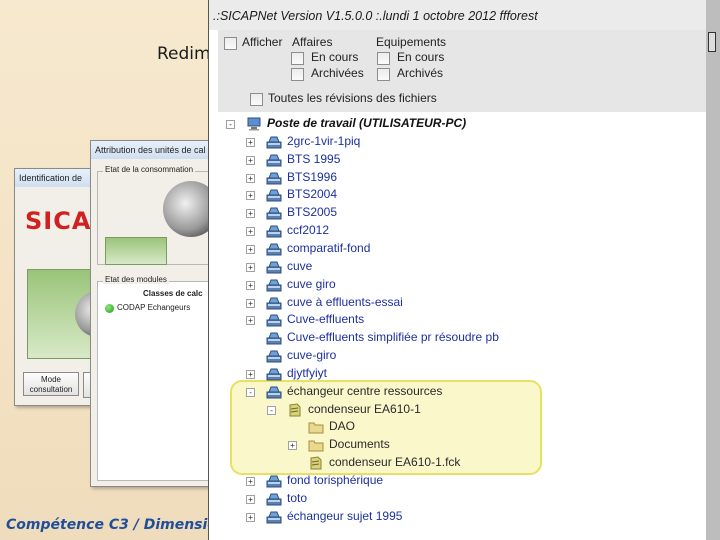 The width and height of the screenshot is (720, 540). What do you see at coordinates (449, 285) in the screenshot?
I see `tree-item: + cuve giro` at bounding box center [449, 285].